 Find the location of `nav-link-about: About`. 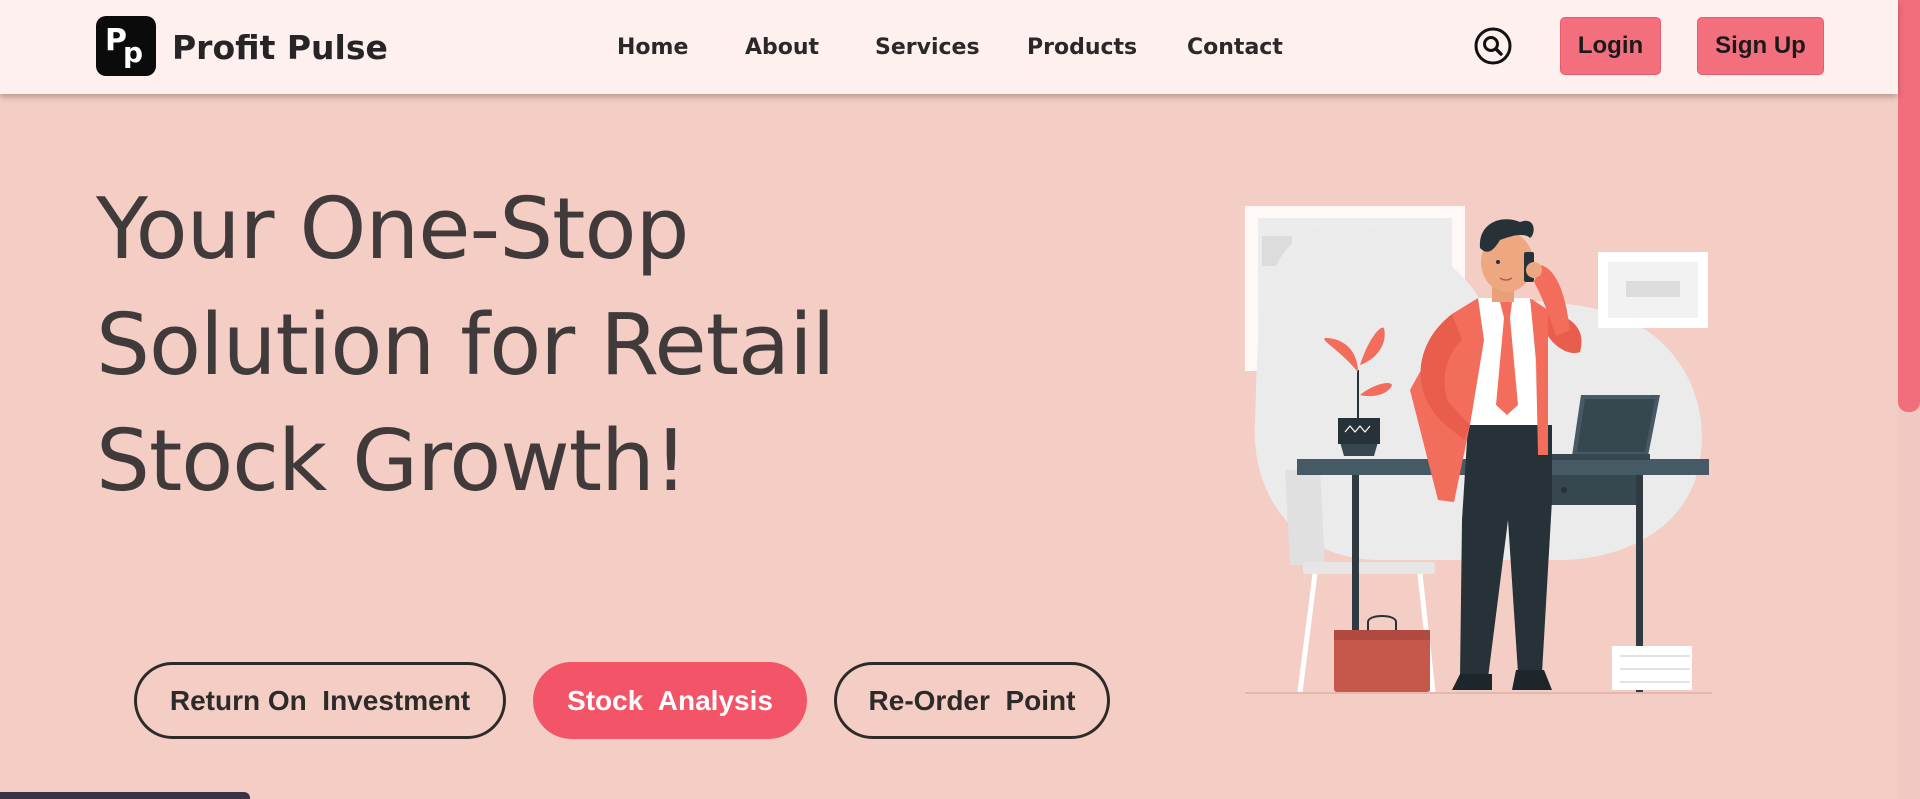

nav-link-about: About is located at coordinates (782, 48).